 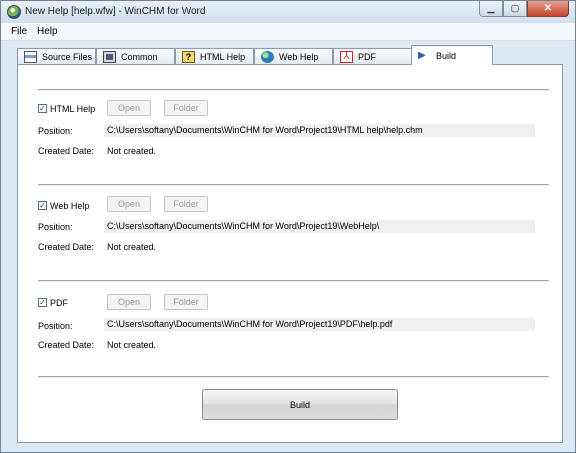 I want to click on web-help-checkbox: ✓, so click(x=42, y=205).